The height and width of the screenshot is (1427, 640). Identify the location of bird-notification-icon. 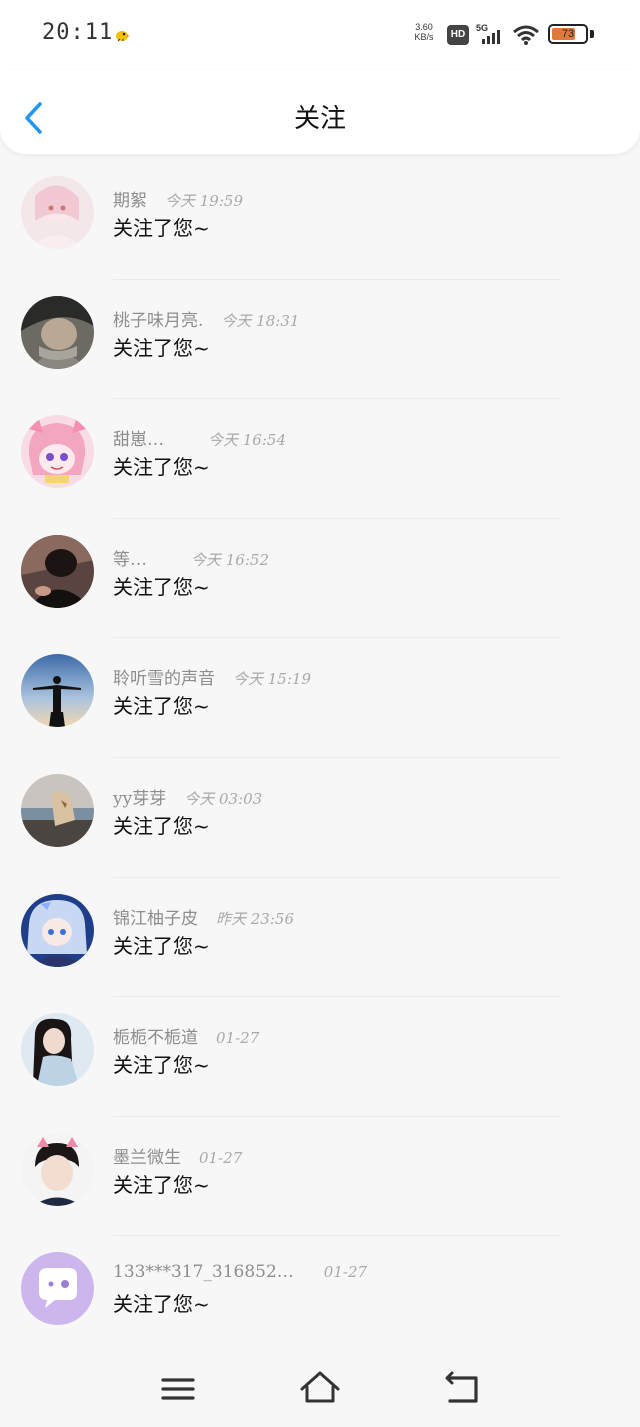
(123, 36).